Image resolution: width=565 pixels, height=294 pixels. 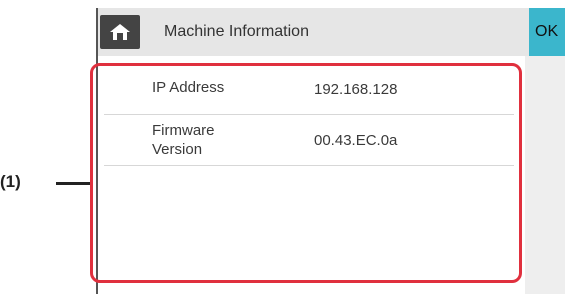 I want to click on page-title: Machine Information, so click(x=236, y=31).